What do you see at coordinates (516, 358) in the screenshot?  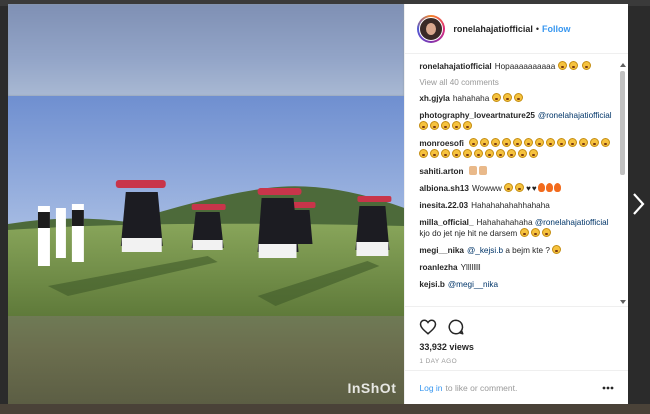 I see `post-timestamp: 1 DAY AGO` at bounding box center [516, 358].